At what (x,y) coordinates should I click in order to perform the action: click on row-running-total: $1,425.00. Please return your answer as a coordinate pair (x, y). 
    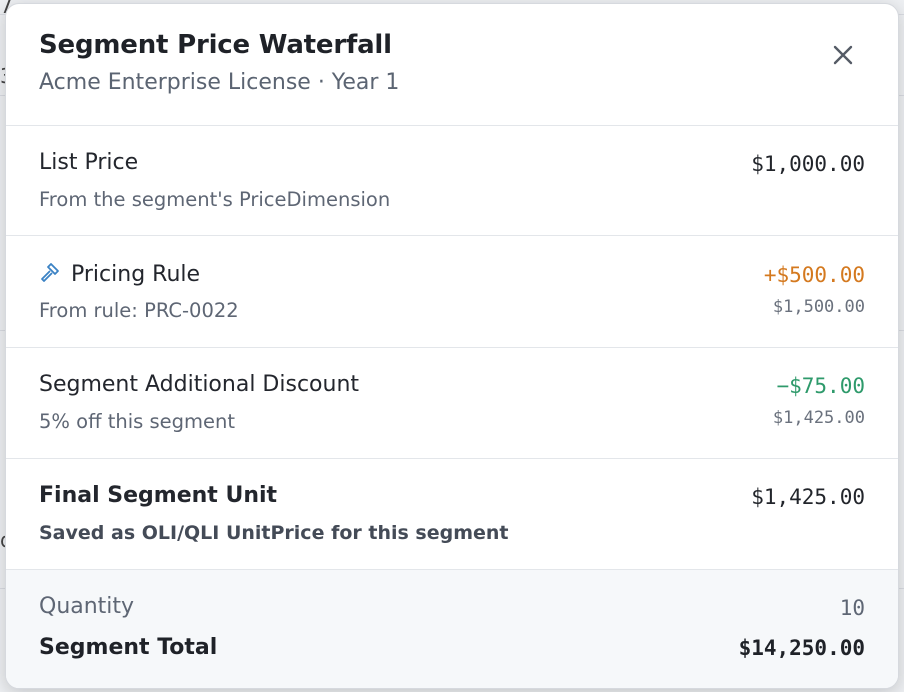
    Looking at the image, I should click on (818, 418).